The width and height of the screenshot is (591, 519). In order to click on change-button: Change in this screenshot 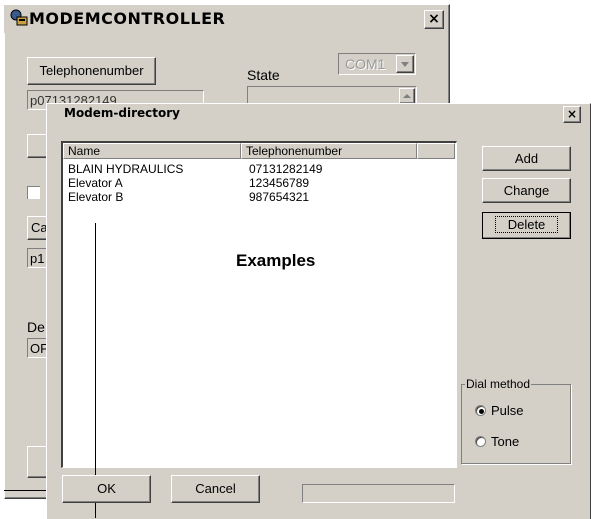, I will do `click(526, 190)`.